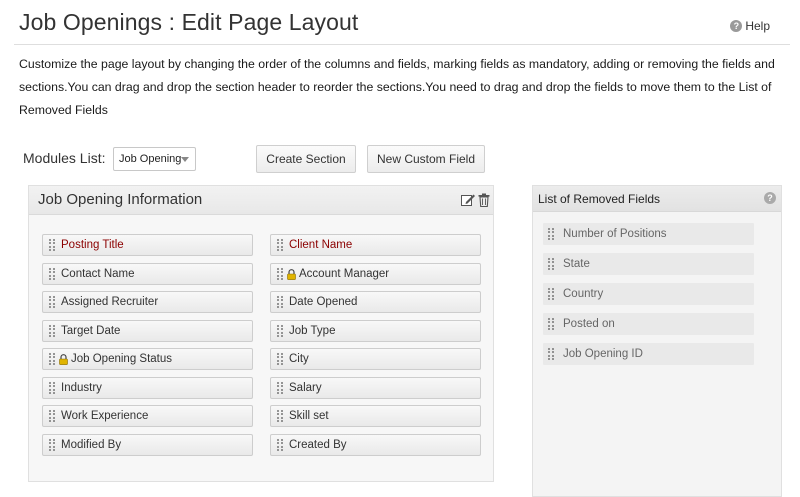 The width and height of the screenshot is (800, 497). Describe the element at coordinates (91, 445) in the screenshot. I see `field-label: Modified By` at that location.